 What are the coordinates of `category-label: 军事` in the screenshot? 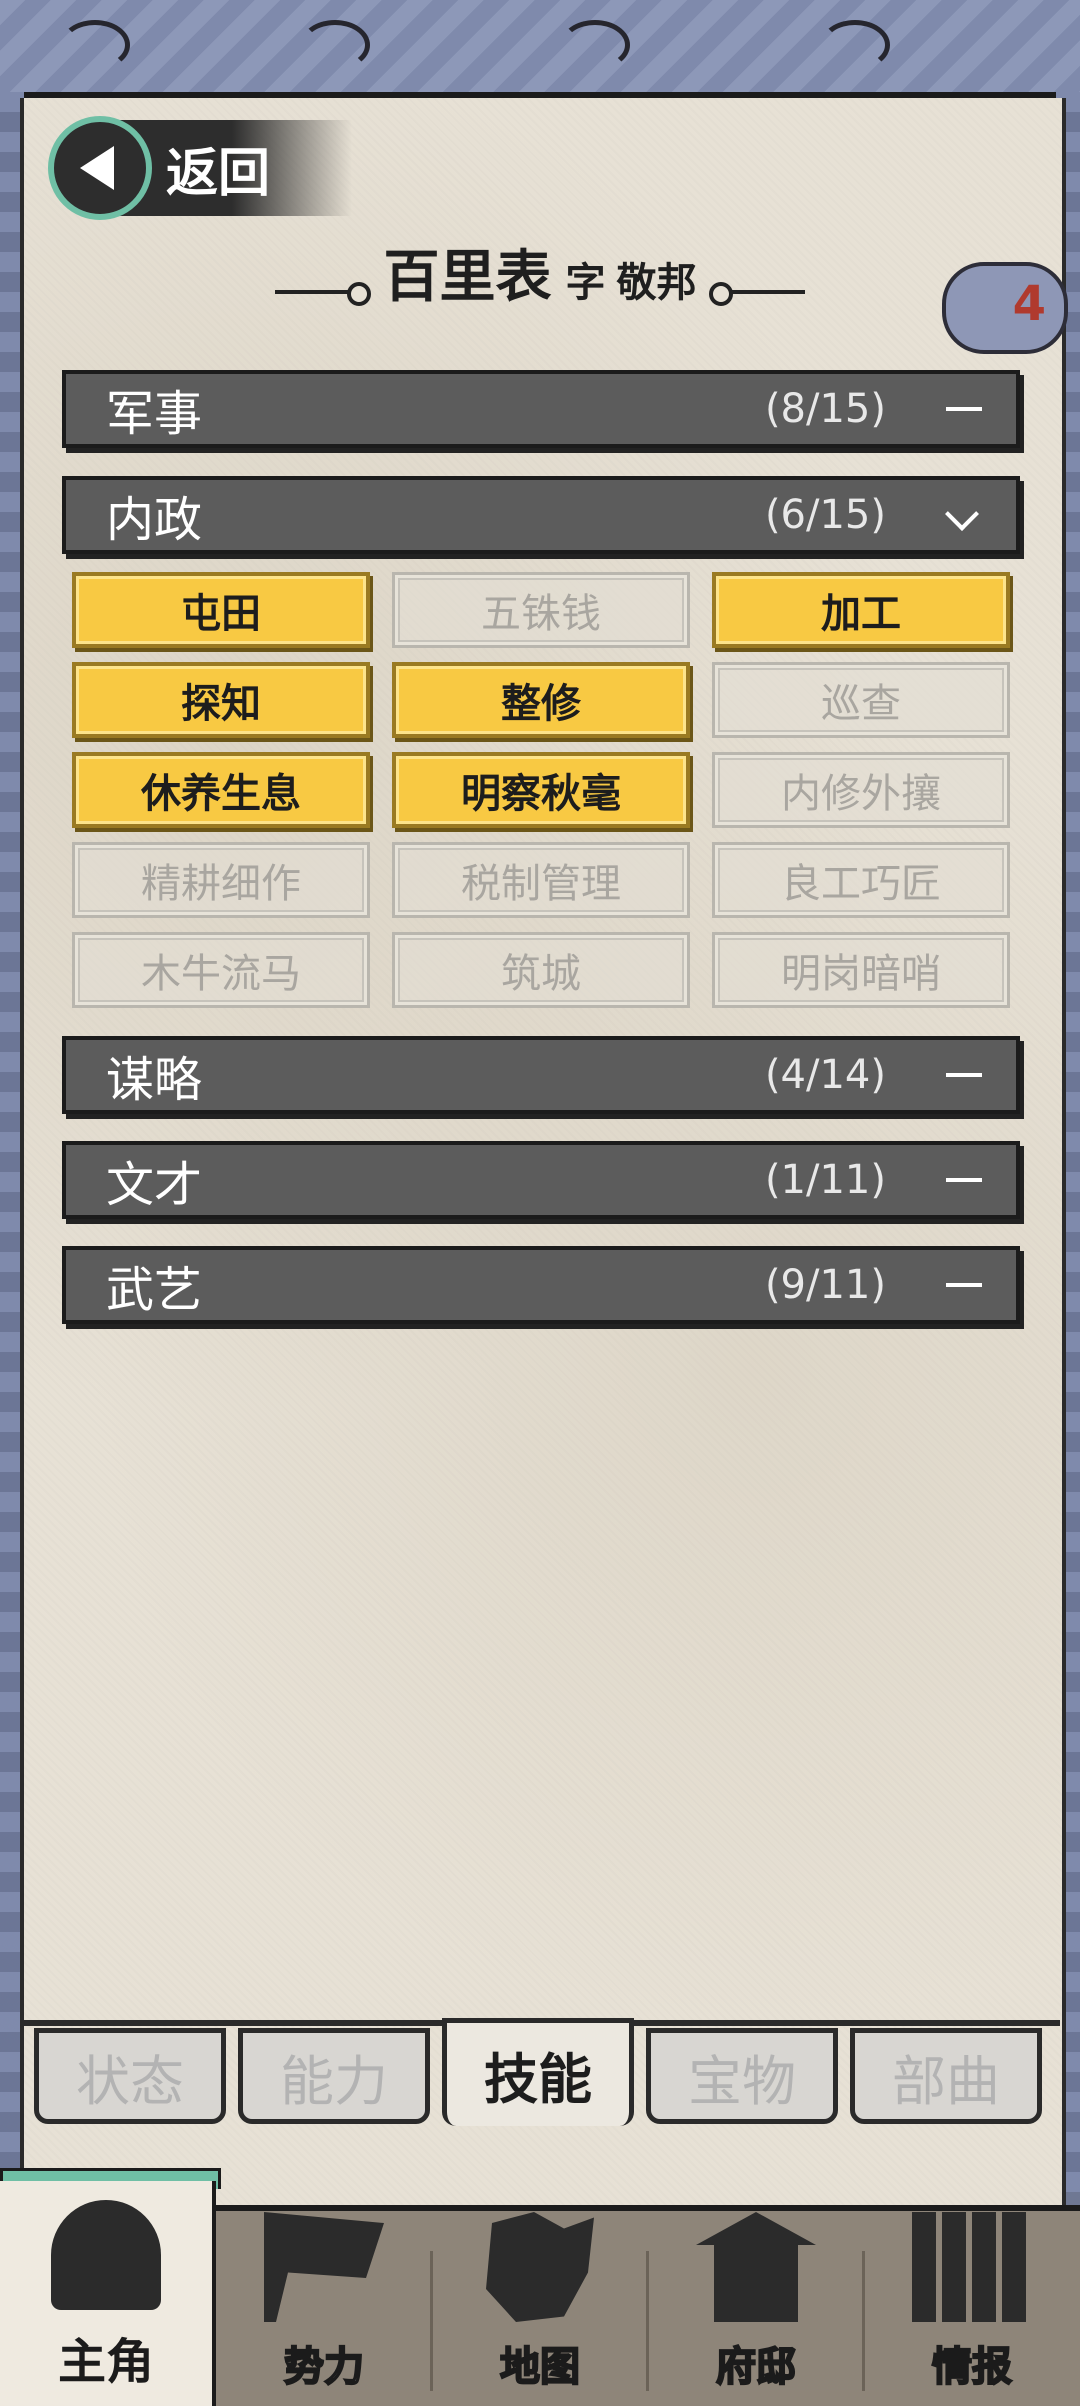 It's located at (154, 414).